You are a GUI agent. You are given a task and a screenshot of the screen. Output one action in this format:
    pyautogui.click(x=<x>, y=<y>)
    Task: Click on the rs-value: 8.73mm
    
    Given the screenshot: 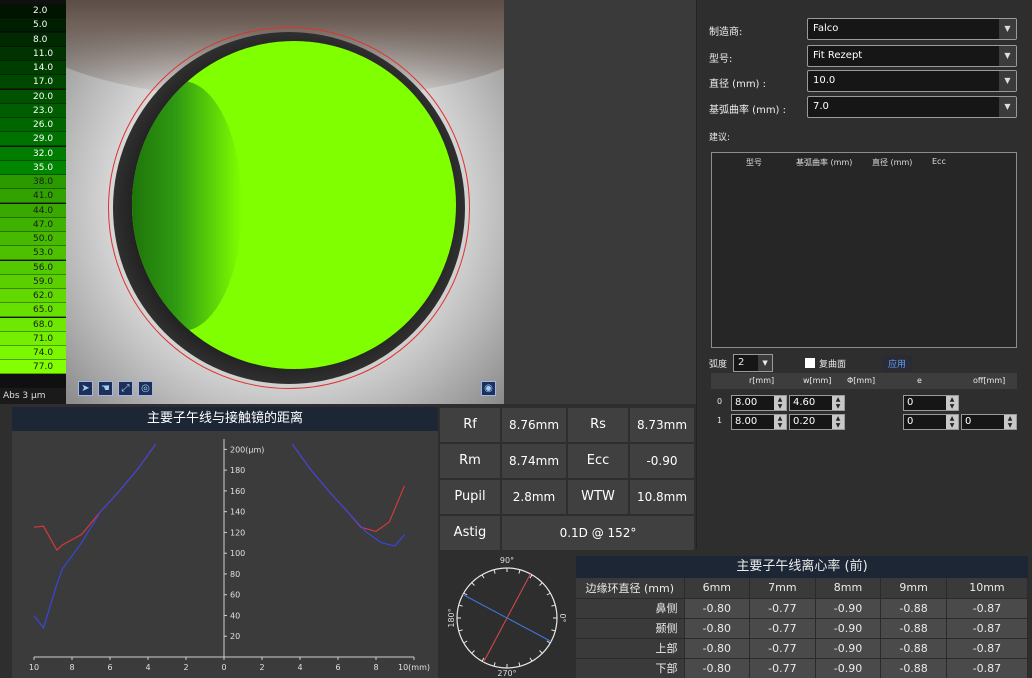 What is the action you would take?
    pyautogui.click(x=662, y=425)
    